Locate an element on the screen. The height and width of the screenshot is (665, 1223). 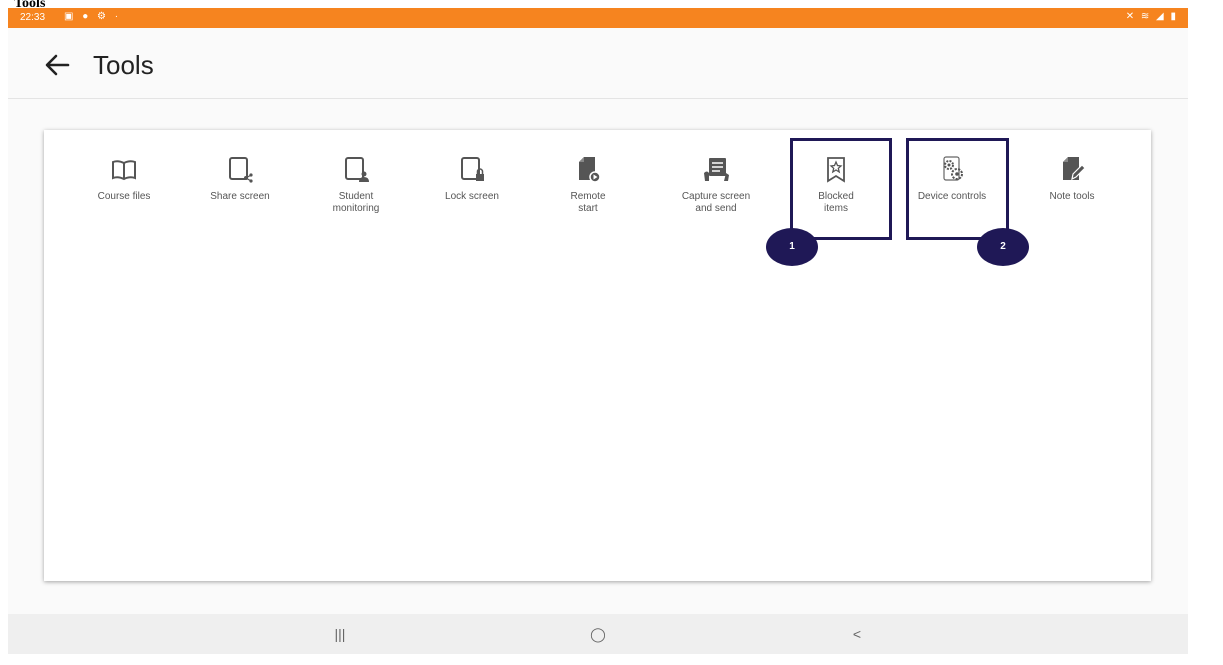
tool-label: Share screen is located at coordinates (240, 196).